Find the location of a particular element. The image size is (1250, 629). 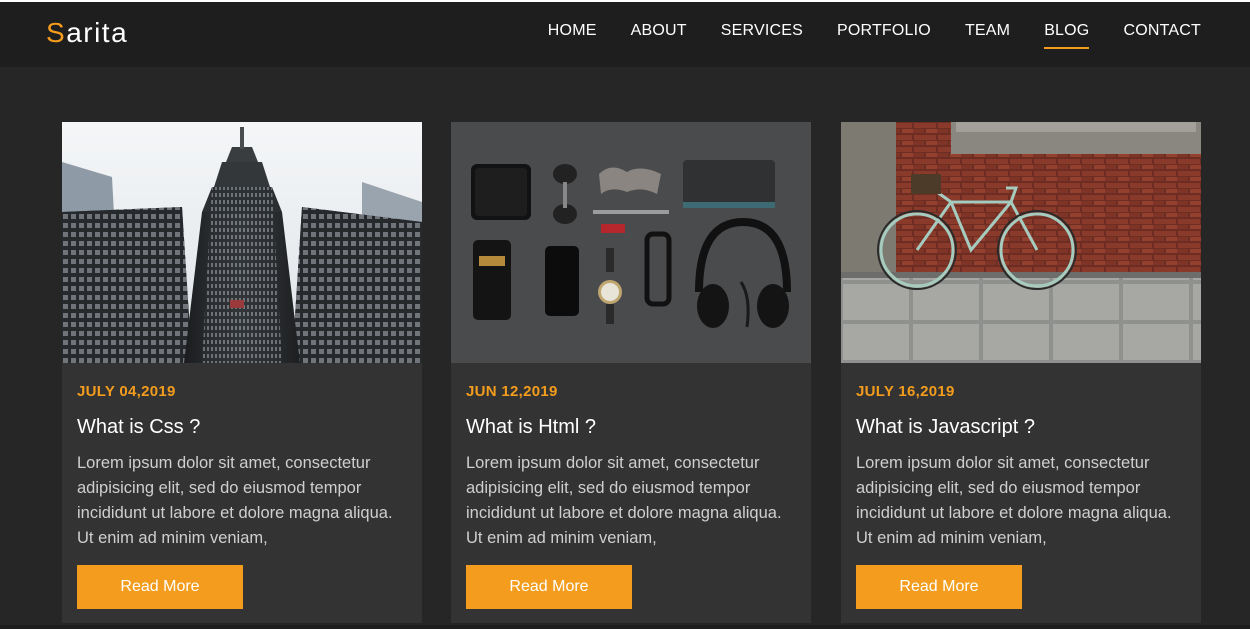

nav-item-services: SERVICES is located at coordinates (762, 35).